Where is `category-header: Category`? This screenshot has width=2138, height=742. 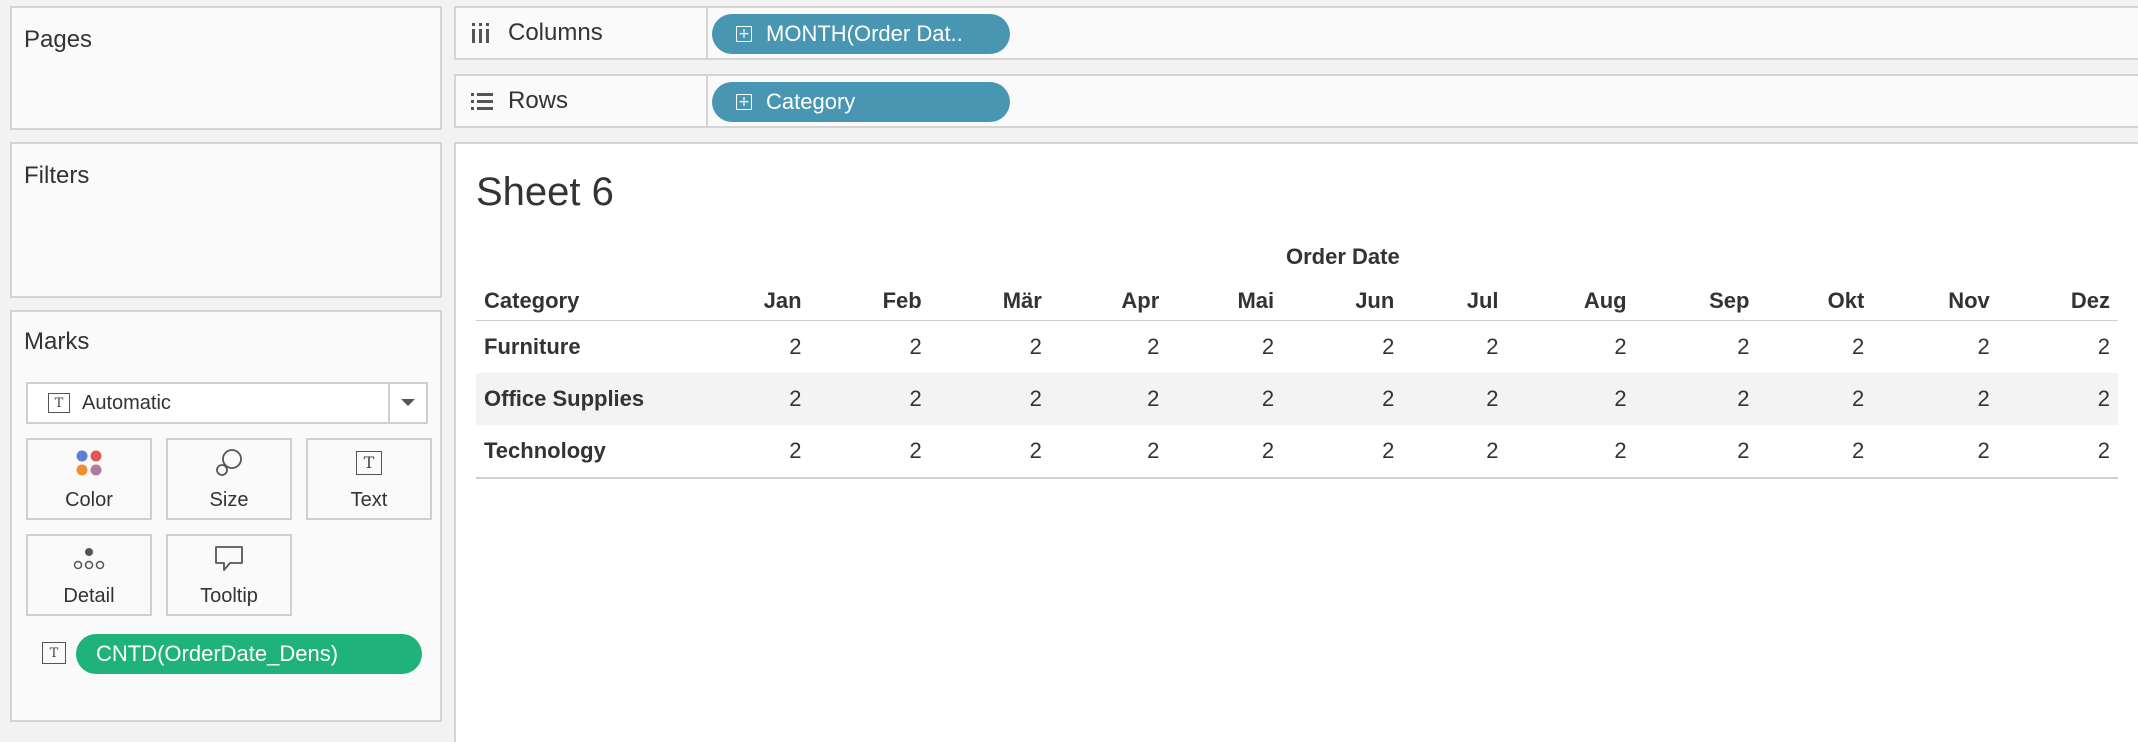 category-header: Category is located at coordinates (584, 301).